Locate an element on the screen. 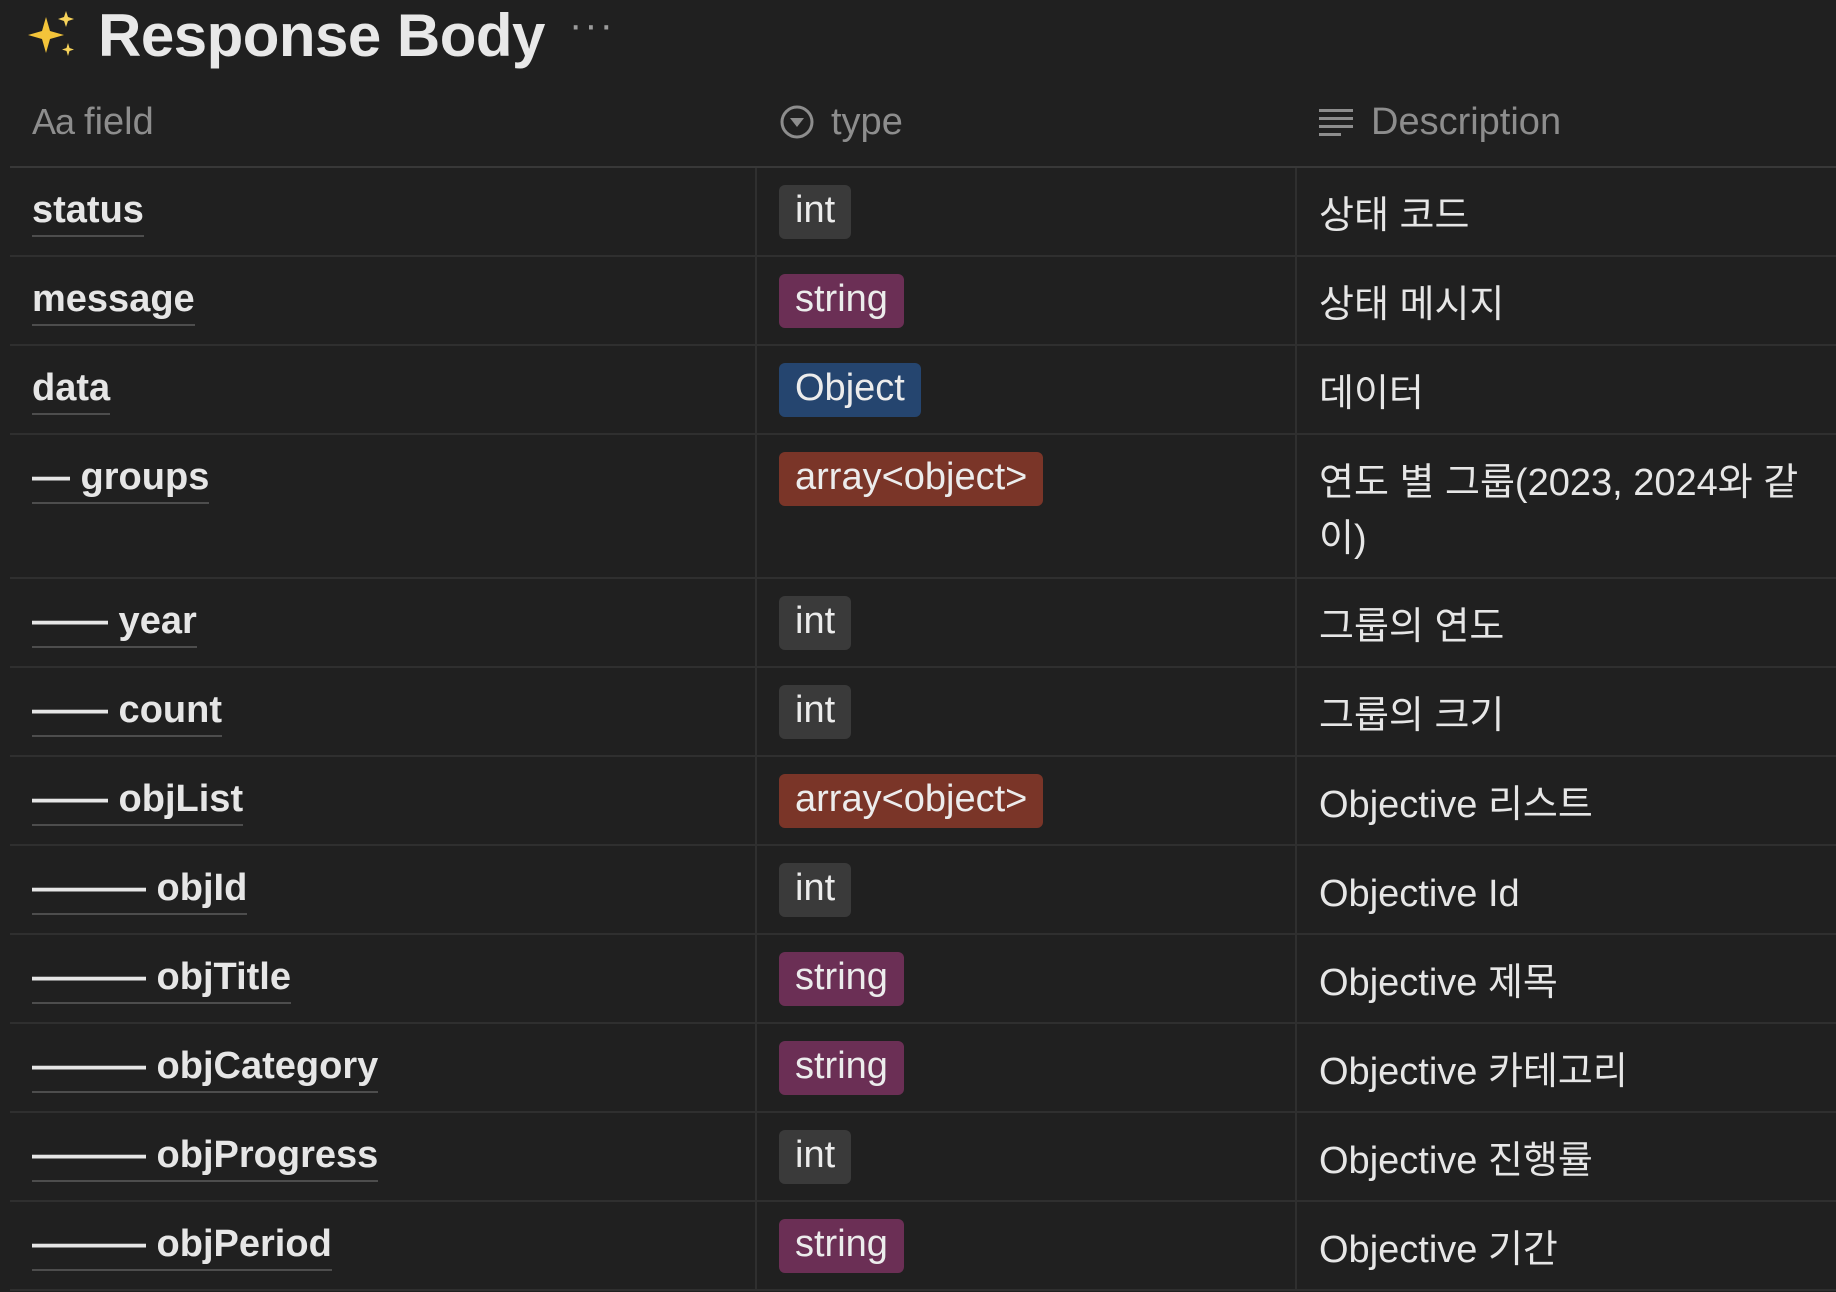  description-text: 그룹의 크기 is located at coordinates (1412, 716).